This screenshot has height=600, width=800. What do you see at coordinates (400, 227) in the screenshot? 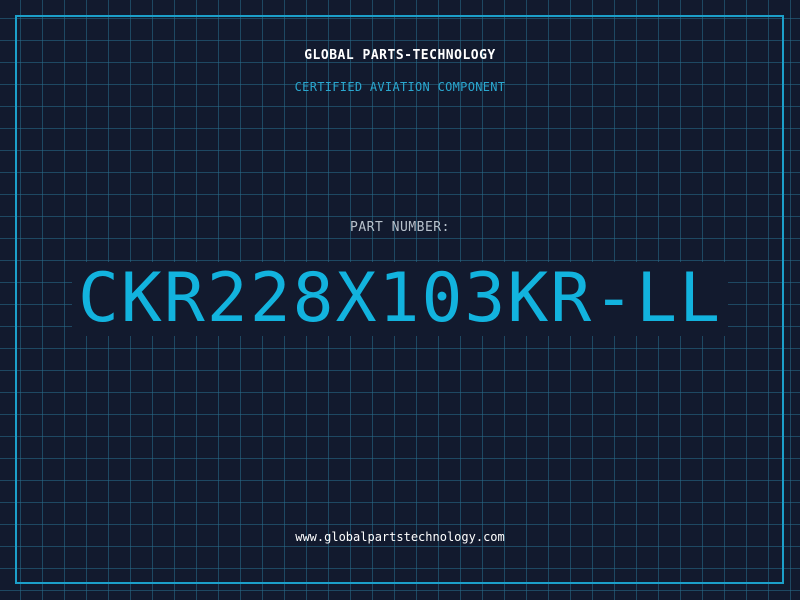
I see `part-number-label: PART NUMBER:` at bounding box center [400, 227].